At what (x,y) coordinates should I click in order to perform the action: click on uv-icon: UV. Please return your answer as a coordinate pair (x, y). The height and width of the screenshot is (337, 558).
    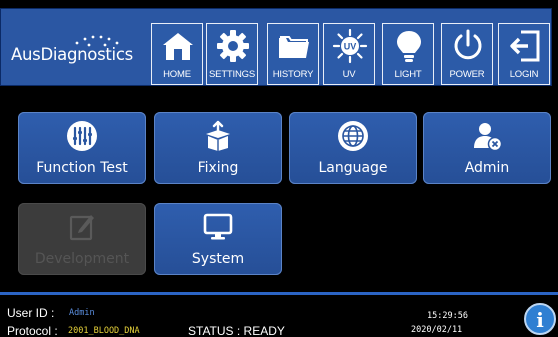
    Looking at the image, I should click on (350, 46).